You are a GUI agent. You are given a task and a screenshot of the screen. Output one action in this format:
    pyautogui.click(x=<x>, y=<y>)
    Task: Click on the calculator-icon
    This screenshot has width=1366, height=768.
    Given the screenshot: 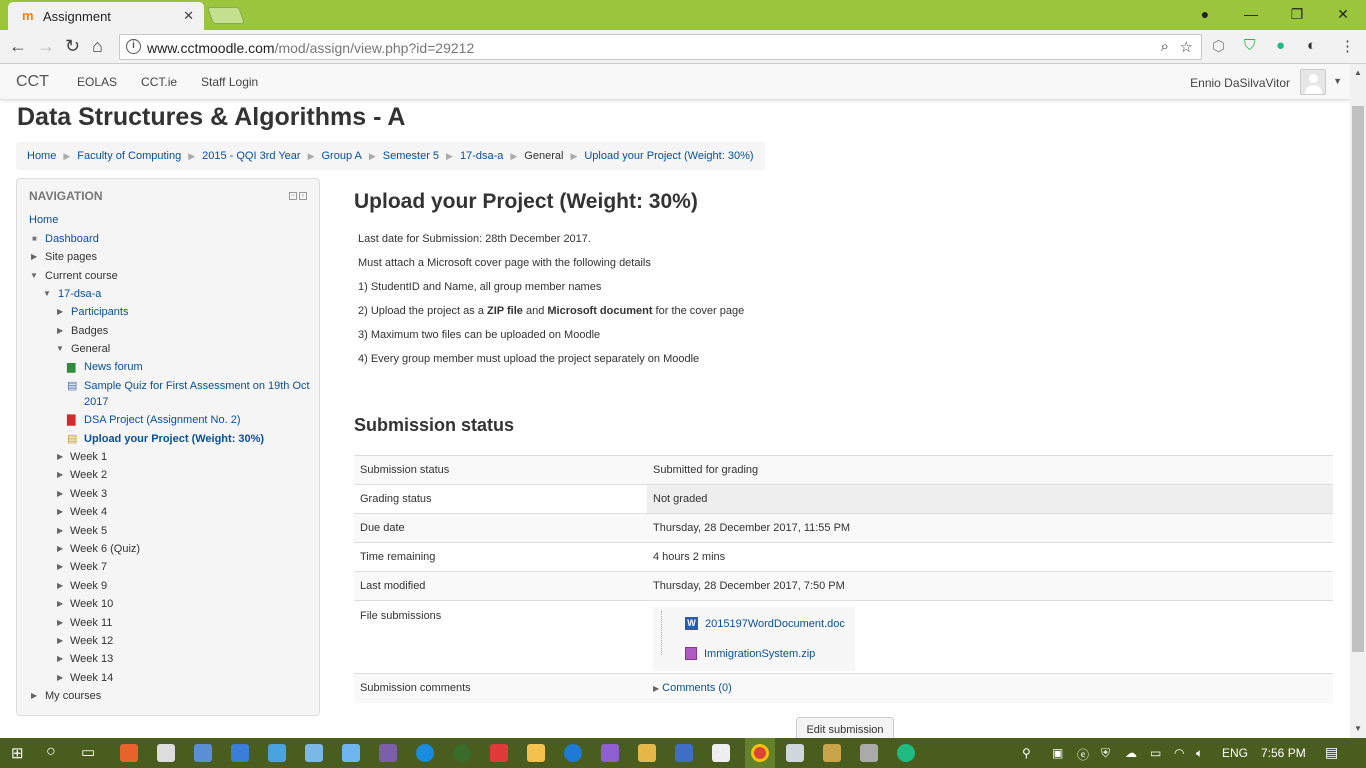 What is the action you would take?
    pyautogui.click(x=721, y=753)
    